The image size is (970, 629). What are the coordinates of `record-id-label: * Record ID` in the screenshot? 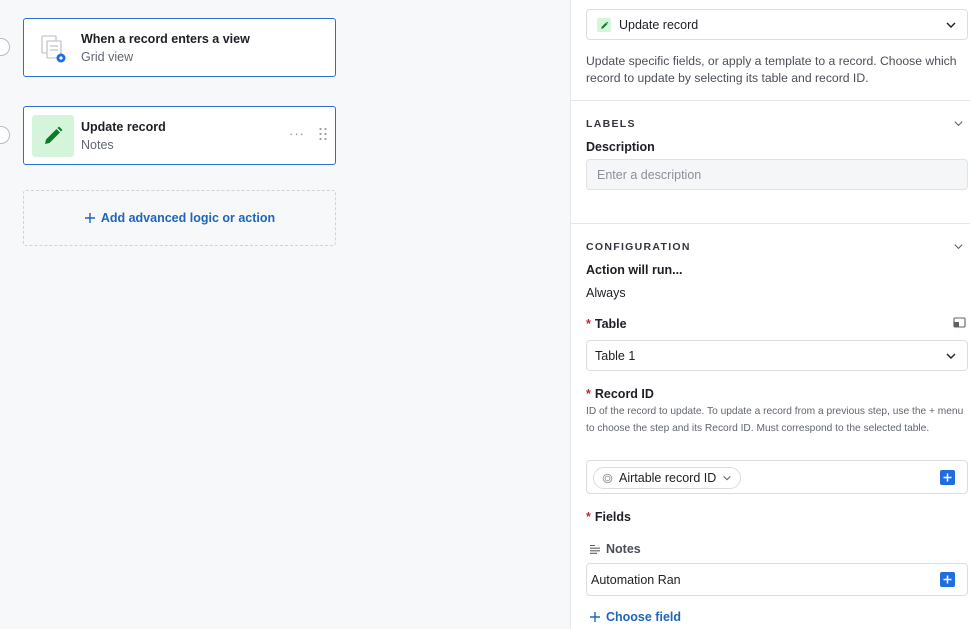 It's located at (620, 394).